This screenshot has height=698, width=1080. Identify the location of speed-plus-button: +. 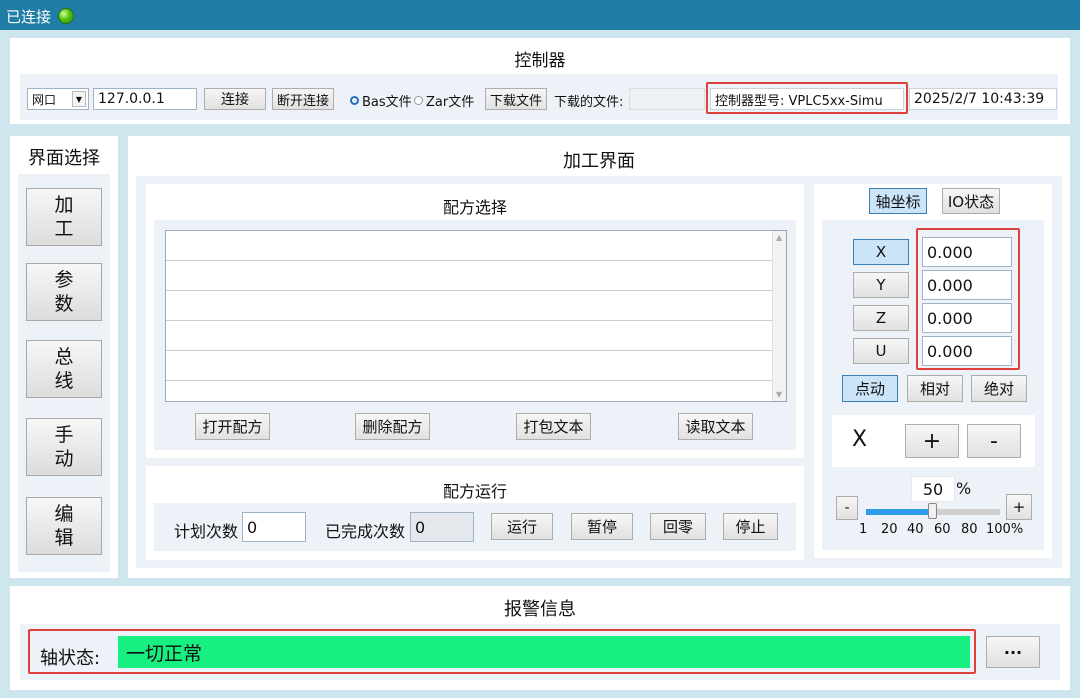
(1019, 507).